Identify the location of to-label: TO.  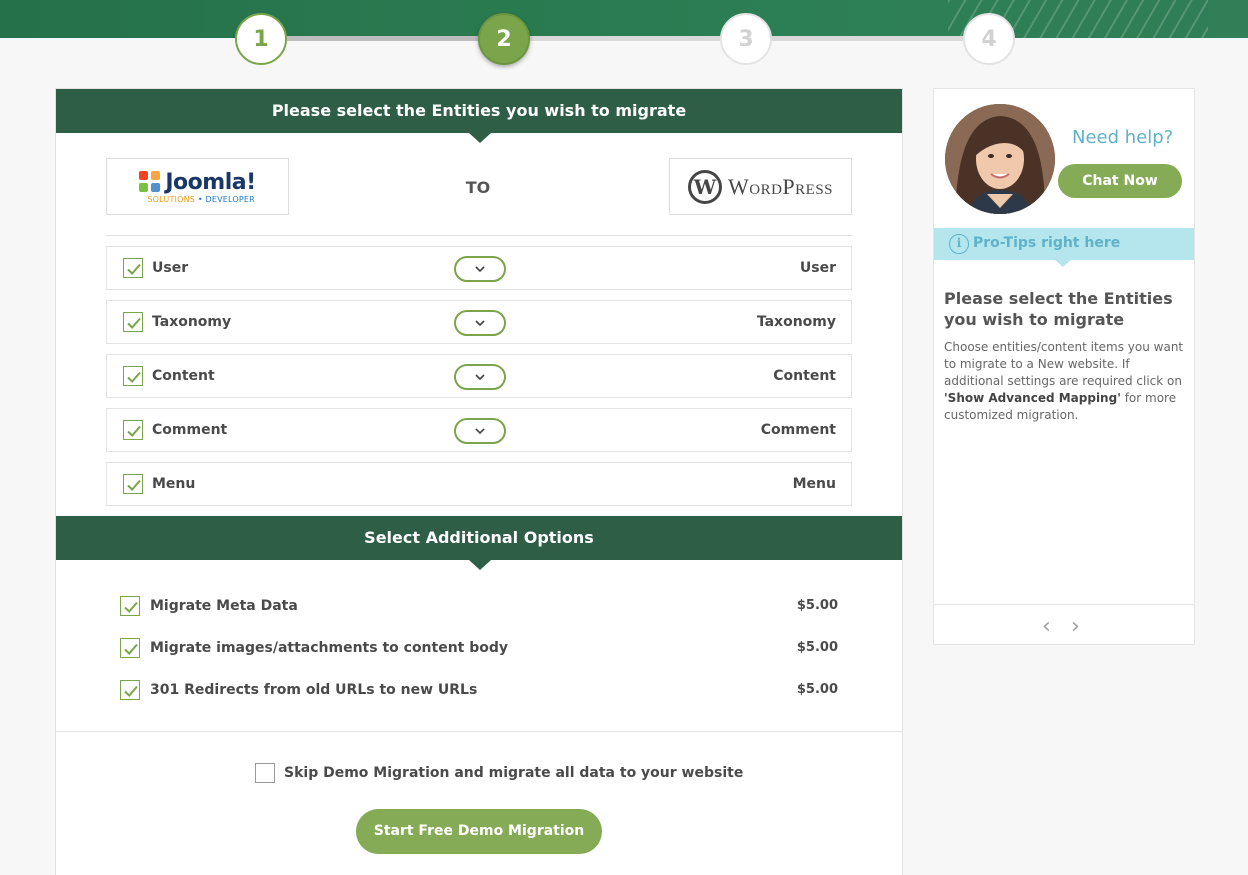
(478, 187).